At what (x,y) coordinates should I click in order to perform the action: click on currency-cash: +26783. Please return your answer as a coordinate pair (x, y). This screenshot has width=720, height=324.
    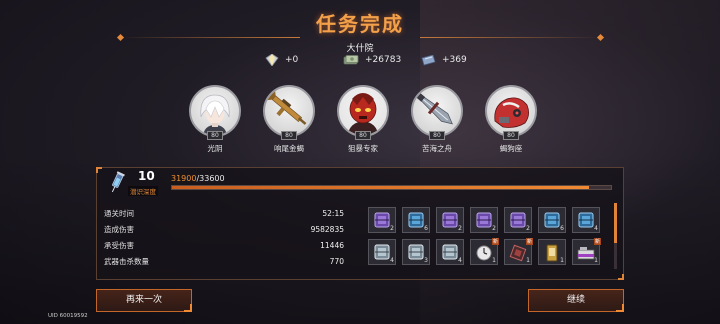
    Looking at the image, I should click on (375, 60).